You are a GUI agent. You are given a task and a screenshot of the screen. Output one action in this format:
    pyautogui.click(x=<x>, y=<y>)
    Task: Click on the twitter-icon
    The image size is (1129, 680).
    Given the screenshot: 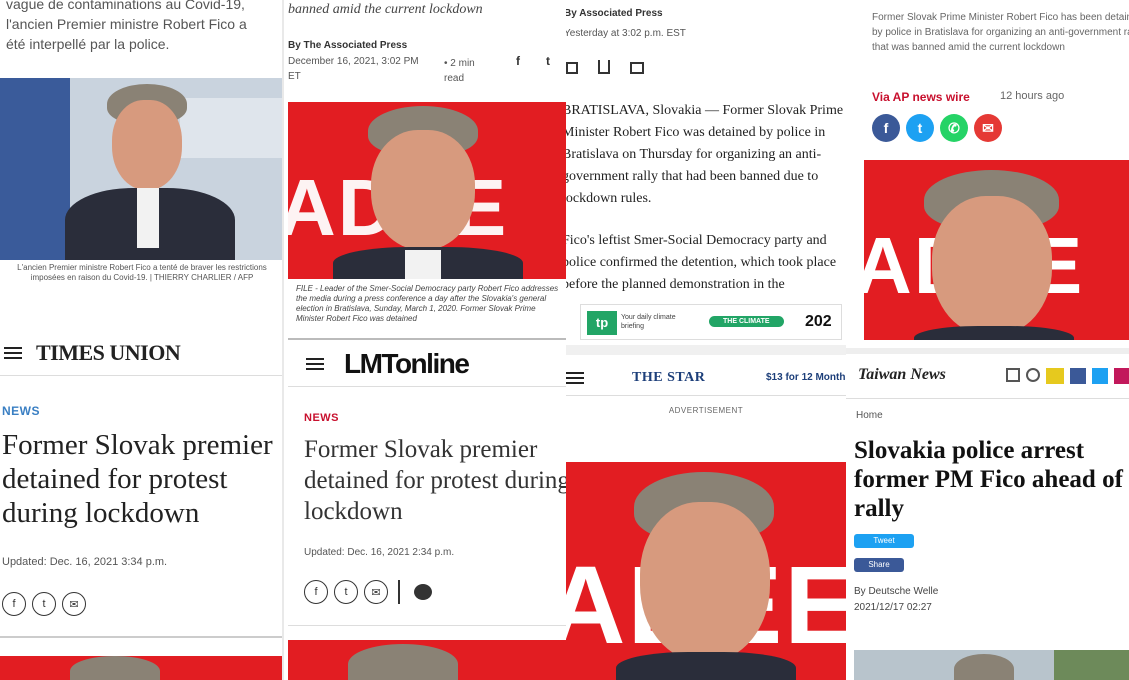 What is the action you would take?
    pyautogui.click(x=1100, y=376)
    